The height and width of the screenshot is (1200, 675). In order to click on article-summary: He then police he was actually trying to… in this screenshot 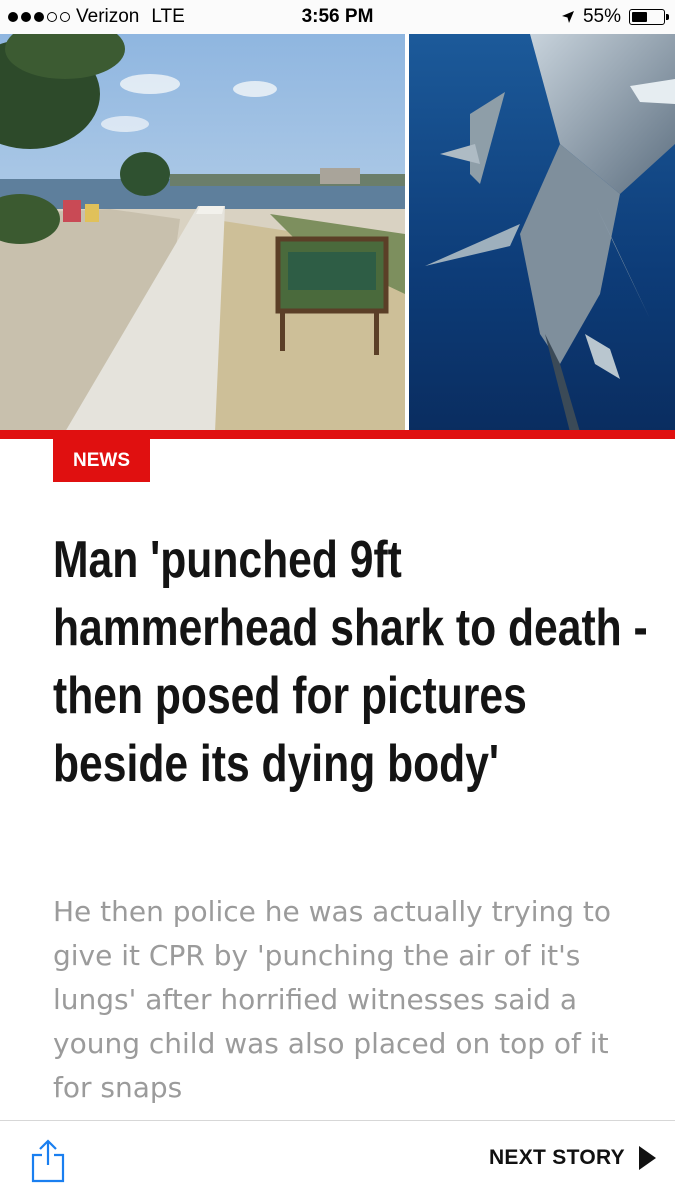, I will do `click(332, 999)`.